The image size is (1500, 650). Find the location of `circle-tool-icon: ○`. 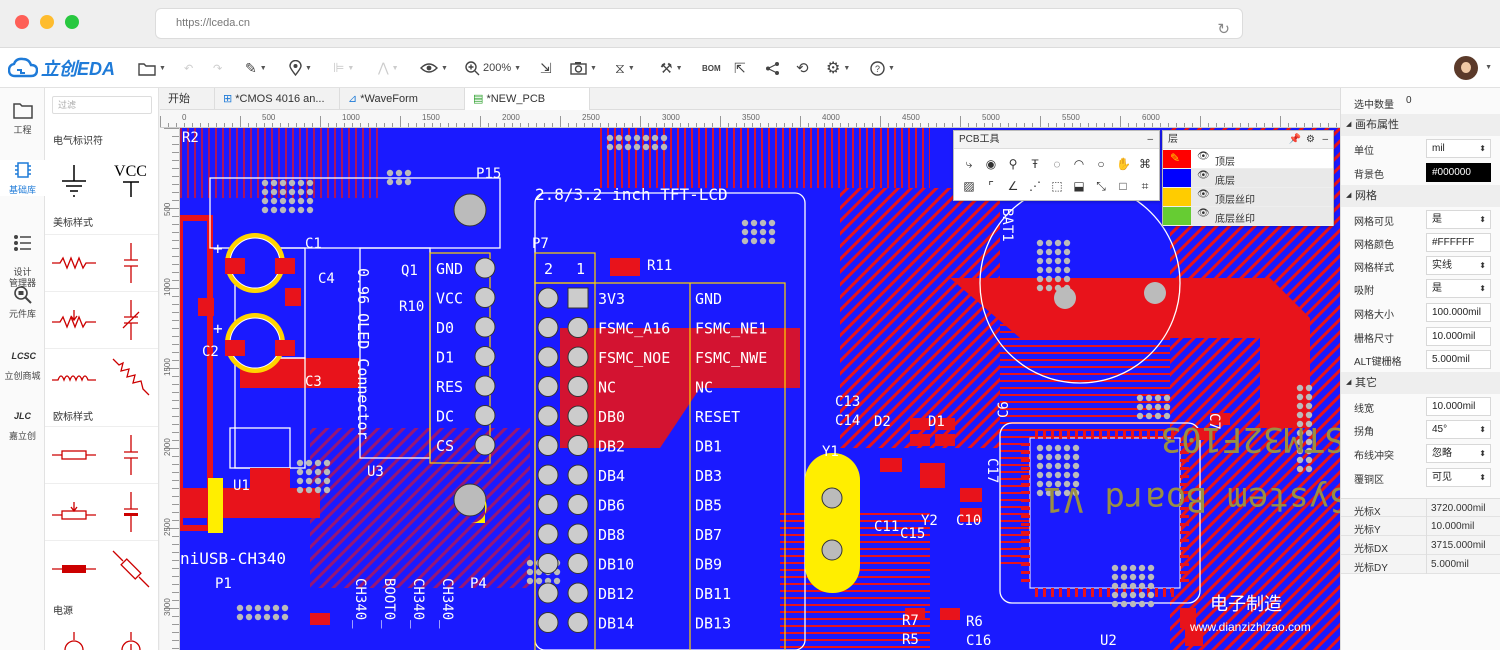

circle-tool-icon: ○ is located at coordinates (1101, 164).